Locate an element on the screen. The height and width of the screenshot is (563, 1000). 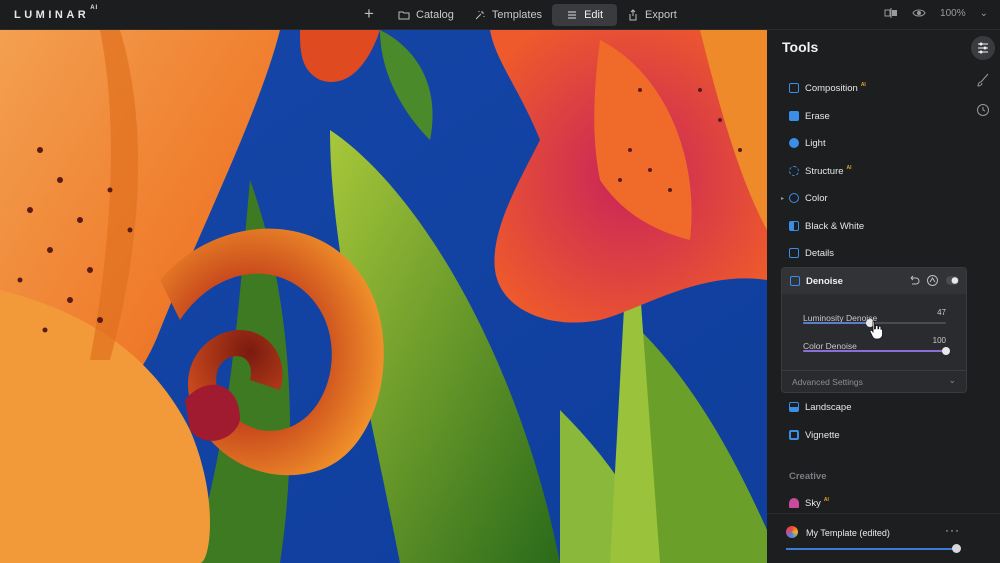
tool-erase: Erase is located at coordinates (874, 116).